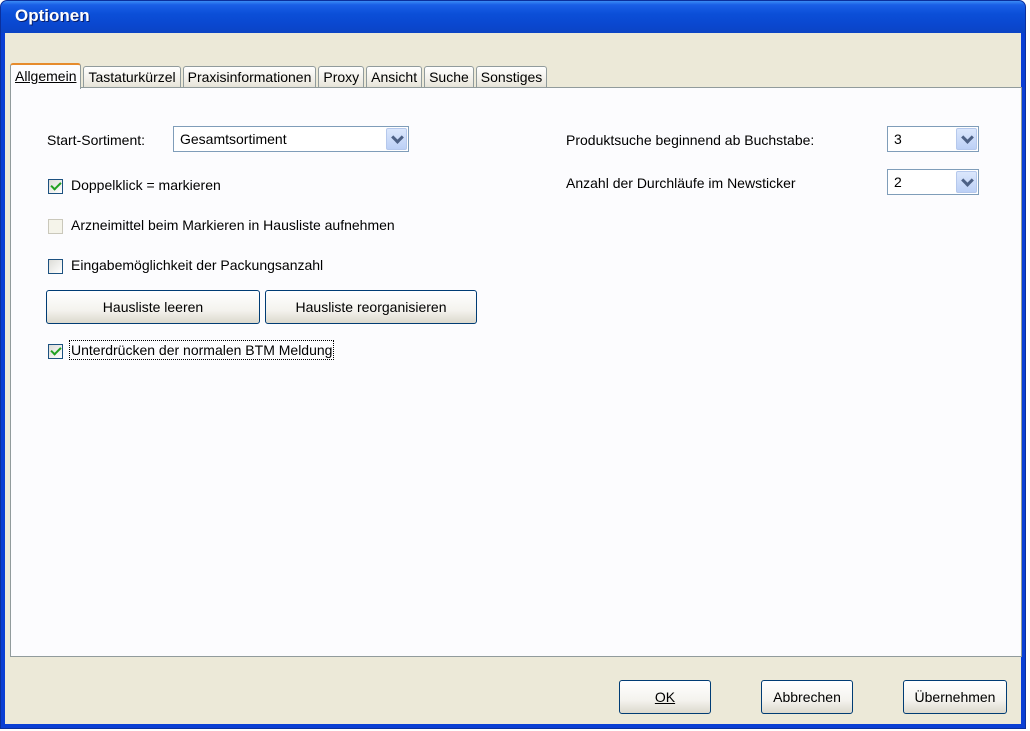 This screenshot has width=1030, height=731. What do you see at coordinates (153, 307) in the screenshot?
I see `clear-house-list-button: Hausliste leeren` at bounding box center [153, 307].